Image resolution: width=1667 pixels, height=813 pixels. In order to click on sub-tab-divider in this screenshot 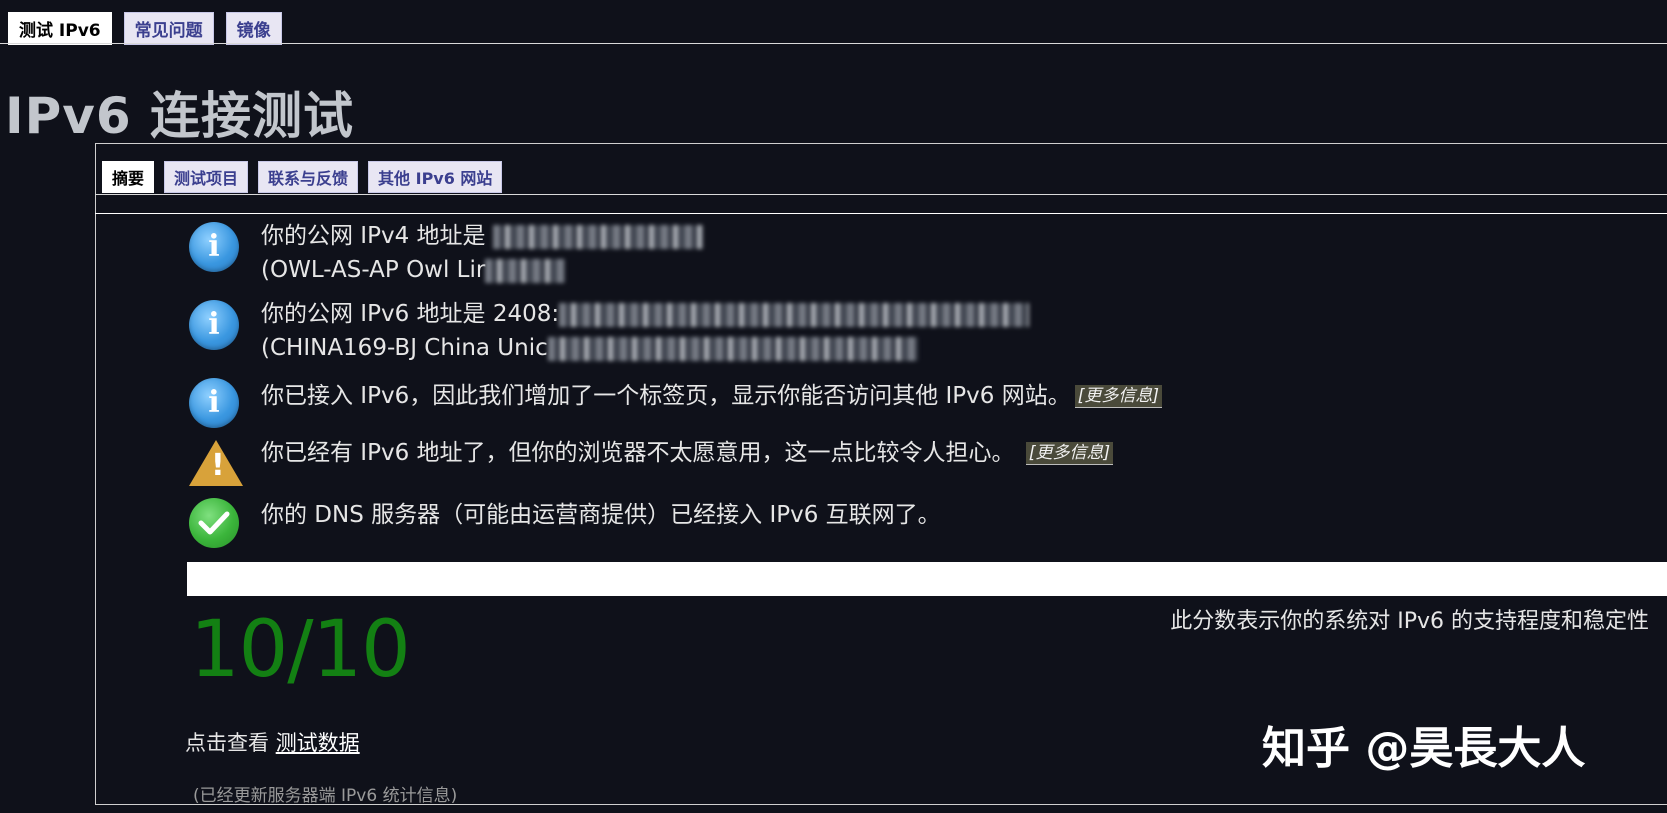, I will do `click(881, 194)`.